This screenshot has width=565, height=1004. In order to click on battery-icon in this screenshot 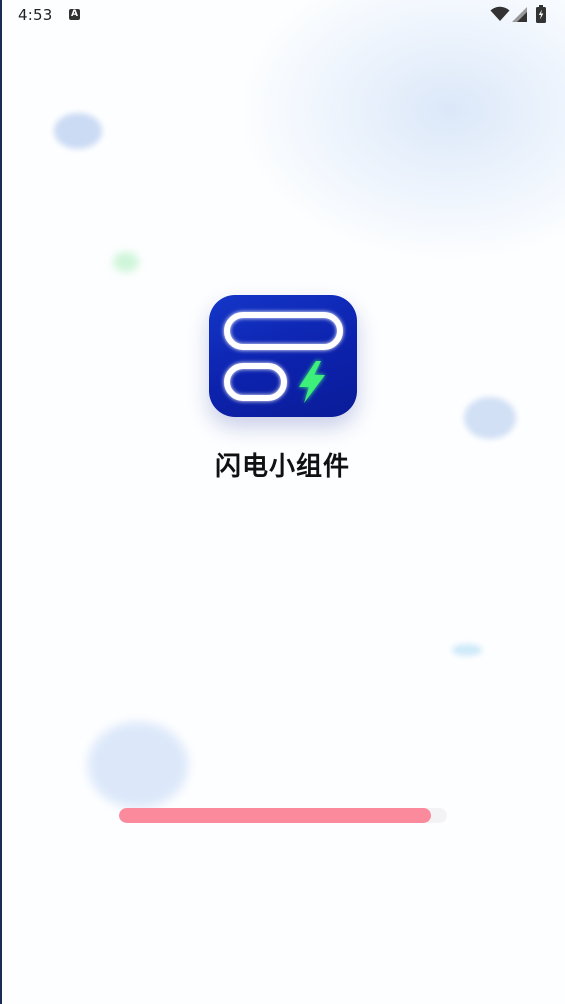, I will do `click(541, 14)`.